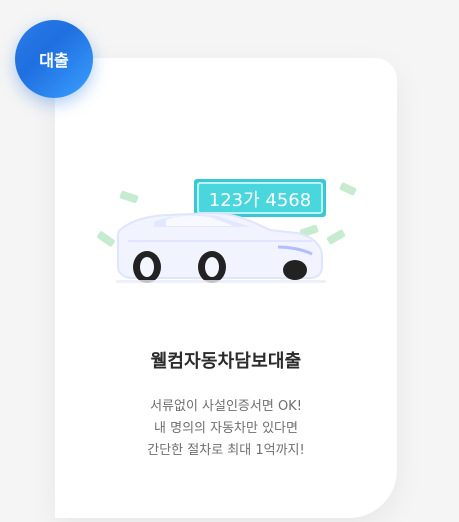 The width and height of the screenshot is (459, 522). I want to click on product-title: 웰컴자동차담보대출, so click(226, 361).